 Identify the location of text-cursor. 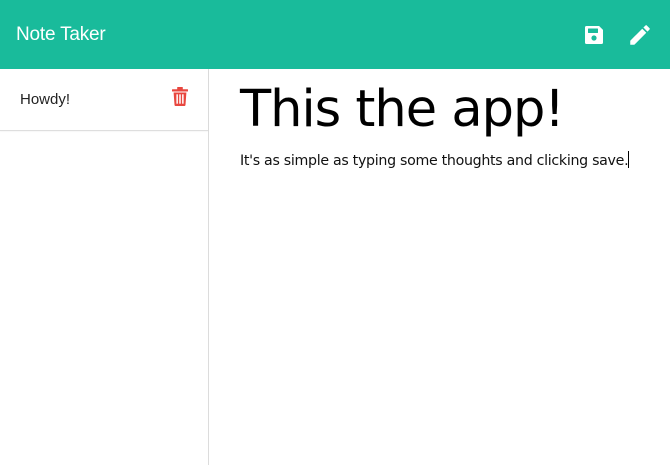
(629, 159).